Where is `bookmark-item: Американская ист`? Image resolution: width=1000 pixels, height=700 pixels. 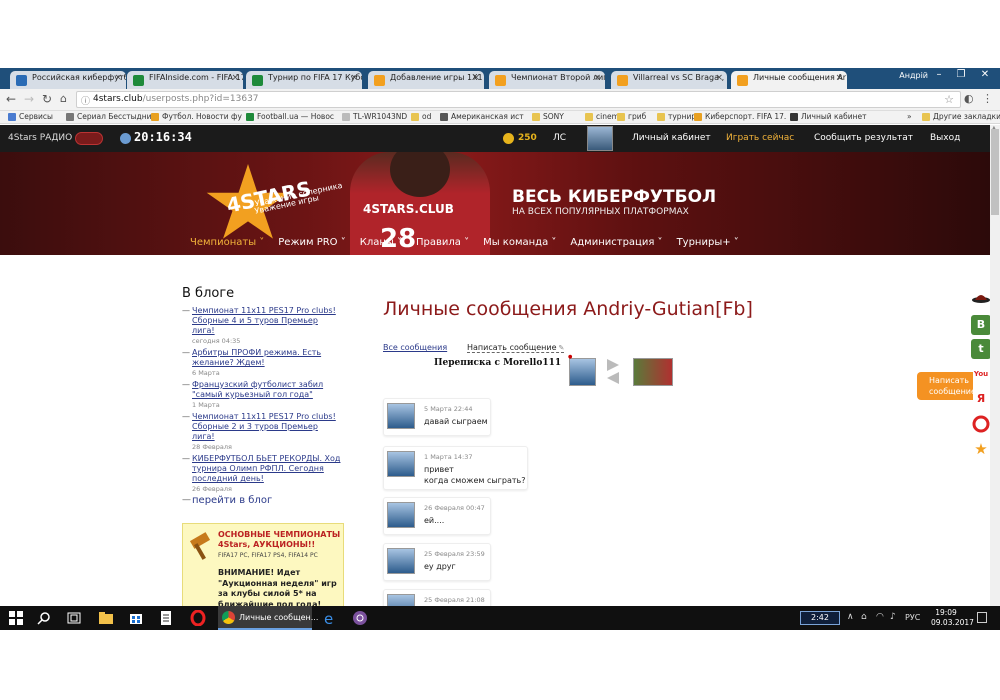
bookmark-item: Американская ист is located at coordinates (482, 116).